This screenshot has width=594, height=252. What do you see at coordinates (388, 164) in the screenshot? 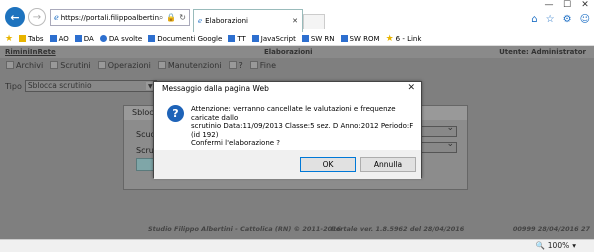
I see `cancel-button: Annulla` at bounding box center [388, 164].